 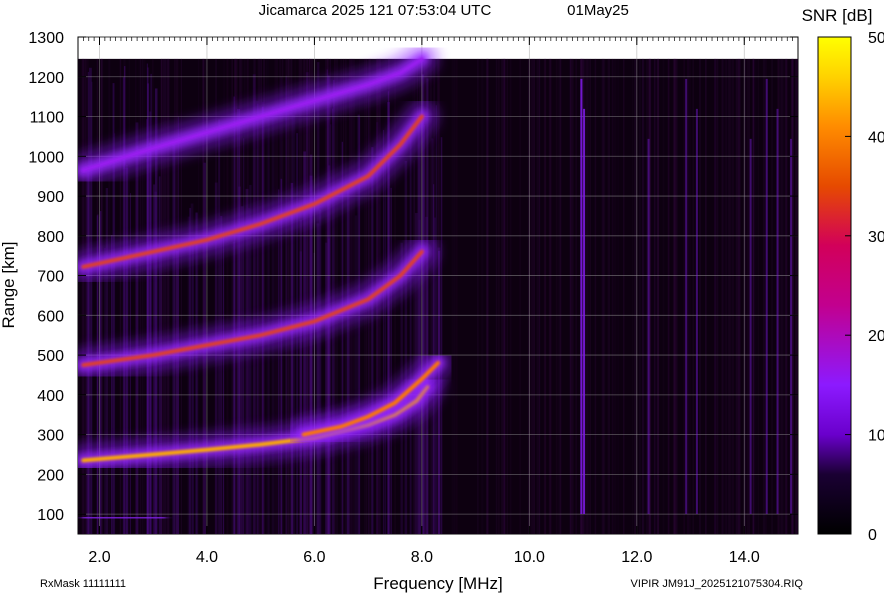 What do you see at coordinates (46, 157) in the screenshot?
I see `y-tick-label: 1000` at bounding box center [46, 157].